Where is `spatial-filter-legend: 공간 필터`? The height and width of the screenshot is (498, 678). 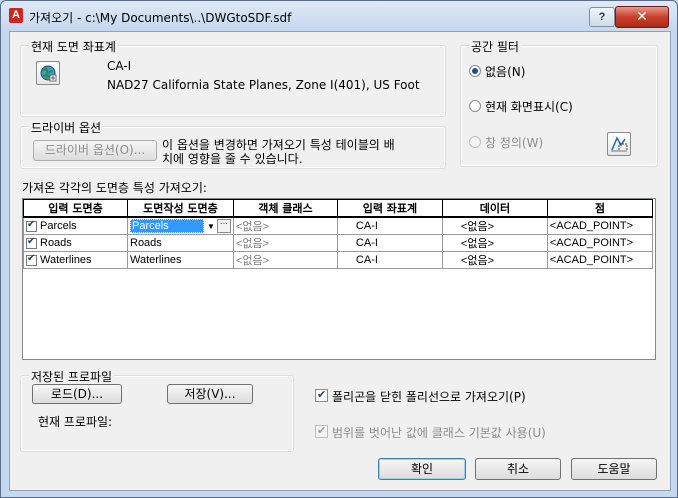
spatial-filter-legend: 공간 필터 is located at coordinates (495, 46).